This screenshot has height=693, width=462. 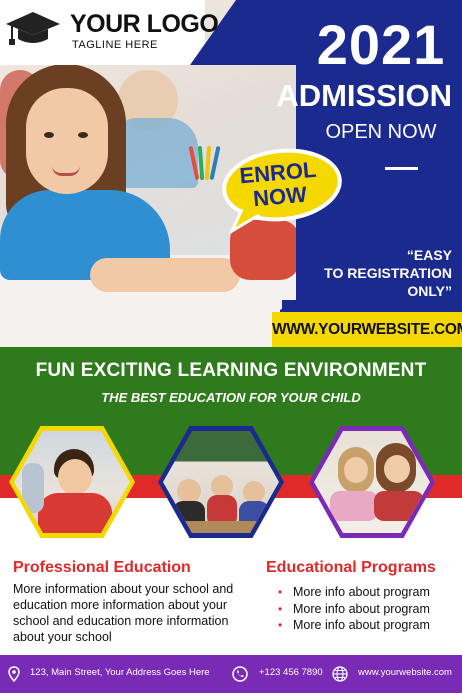 What do you see at coordinates (401, 168) in the screenshot?
I see `divider` at bounding box center [401, 168].